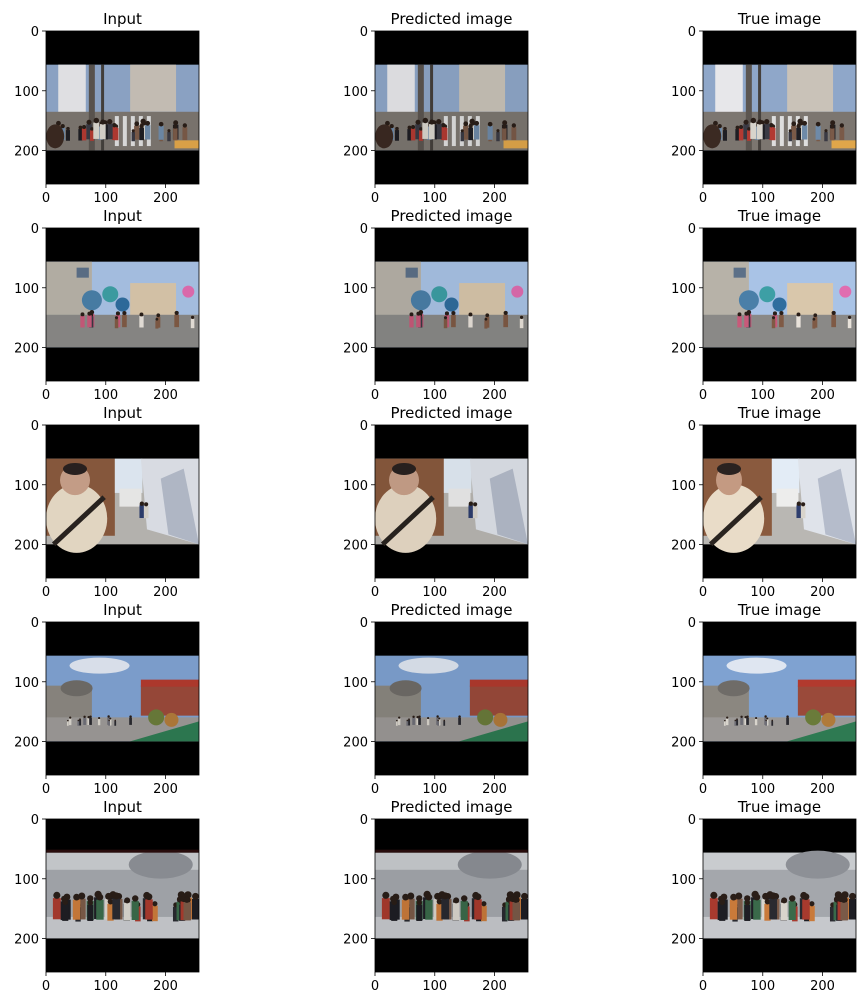  What do you see at coordinates (411, 272) in the screenshot?
I see `scene-window` at bounding box center [411, 272].